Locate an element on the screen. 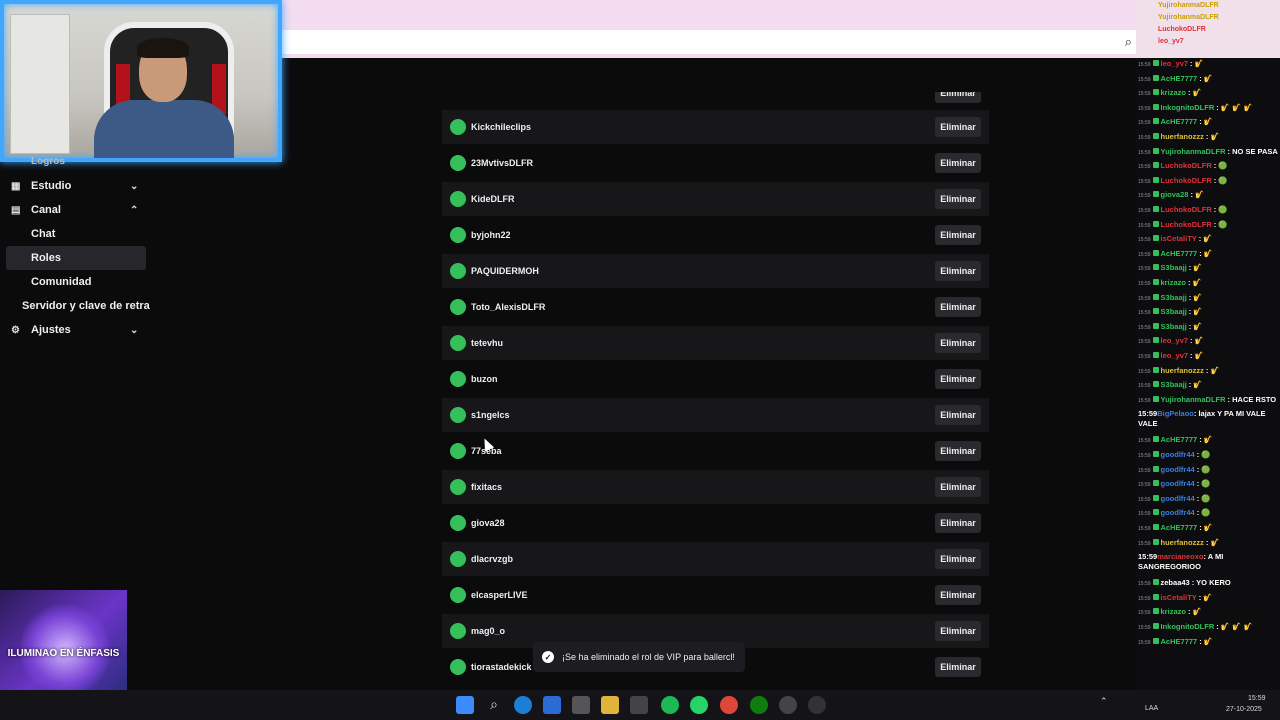 The image size is (1280, 720). user-name: buzon is located at coordinates (484, 379).